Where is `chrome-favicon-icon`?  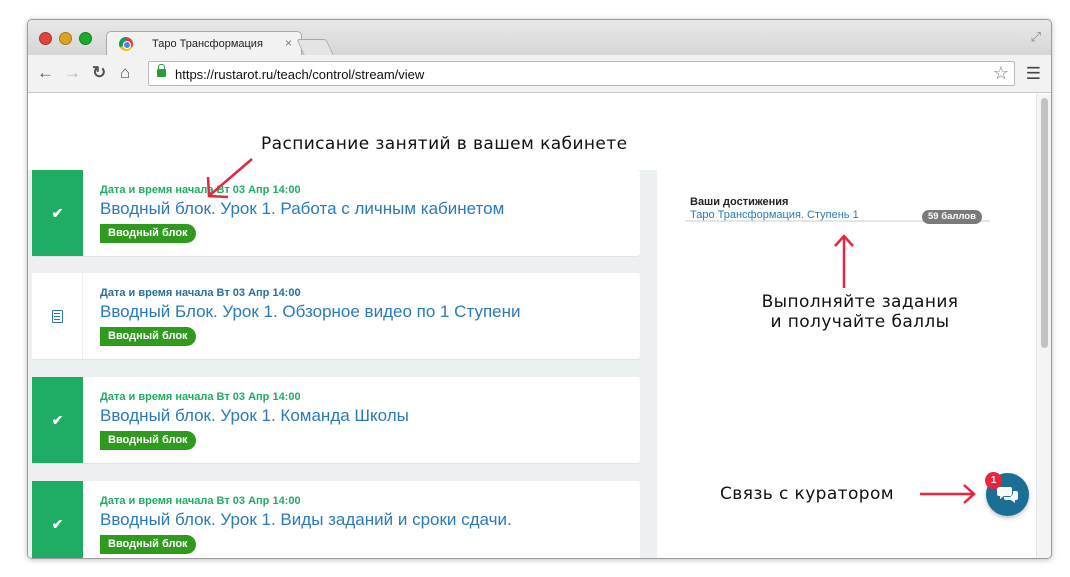
chrome-favicon-icon is located at coordinates (126, 44).